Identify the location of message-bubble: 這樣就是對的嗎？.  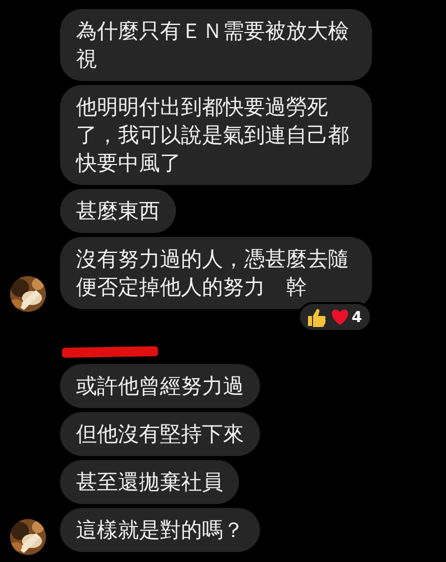
(160, 530).